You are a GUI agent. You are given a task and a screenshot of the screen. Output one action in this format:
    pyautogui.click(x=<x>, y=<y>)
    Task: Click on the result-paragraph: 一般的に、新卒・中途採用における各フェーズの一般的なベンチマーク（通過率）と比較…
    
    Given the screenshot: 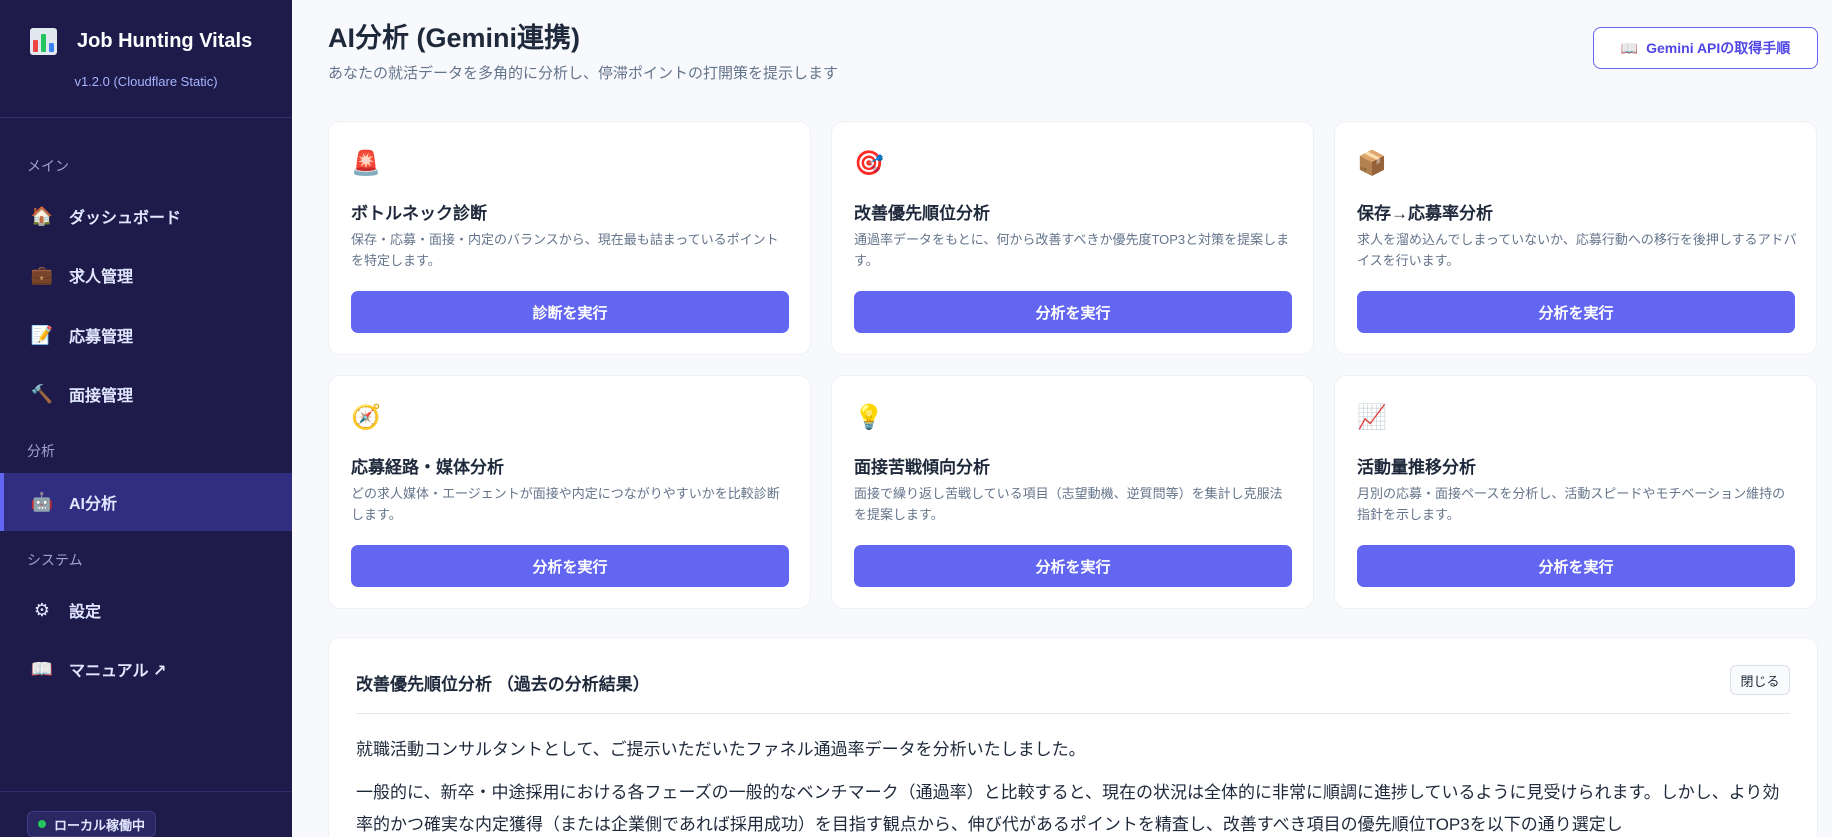 What is the action you would take?
    pyautogui.click(x=1068, y=808)
    